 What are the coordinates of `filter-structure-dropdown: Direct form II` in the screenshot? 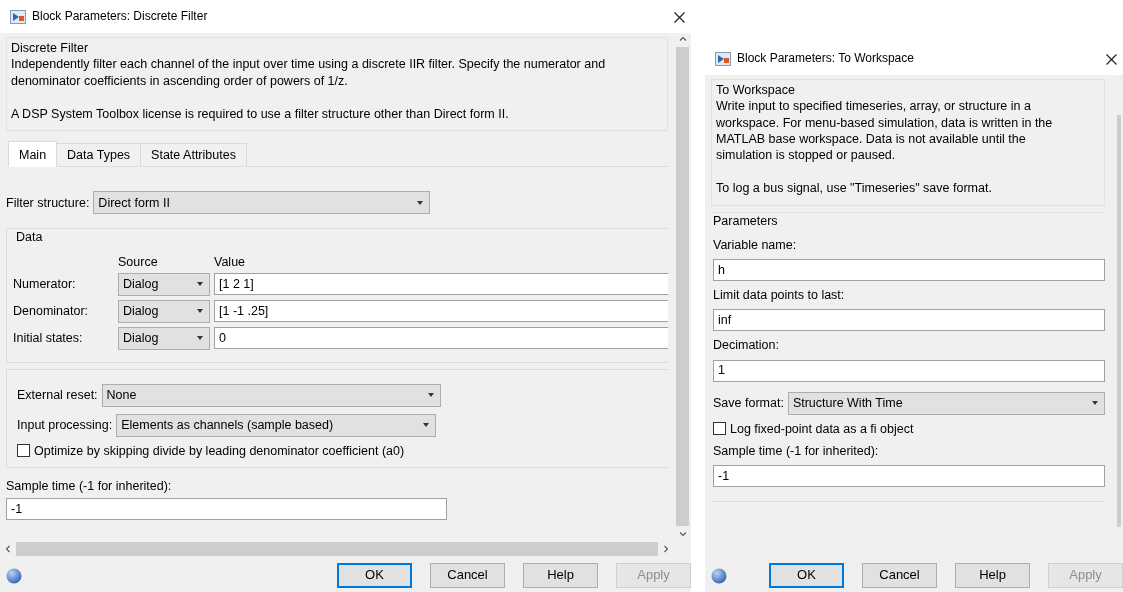 It's located at (262, 203).